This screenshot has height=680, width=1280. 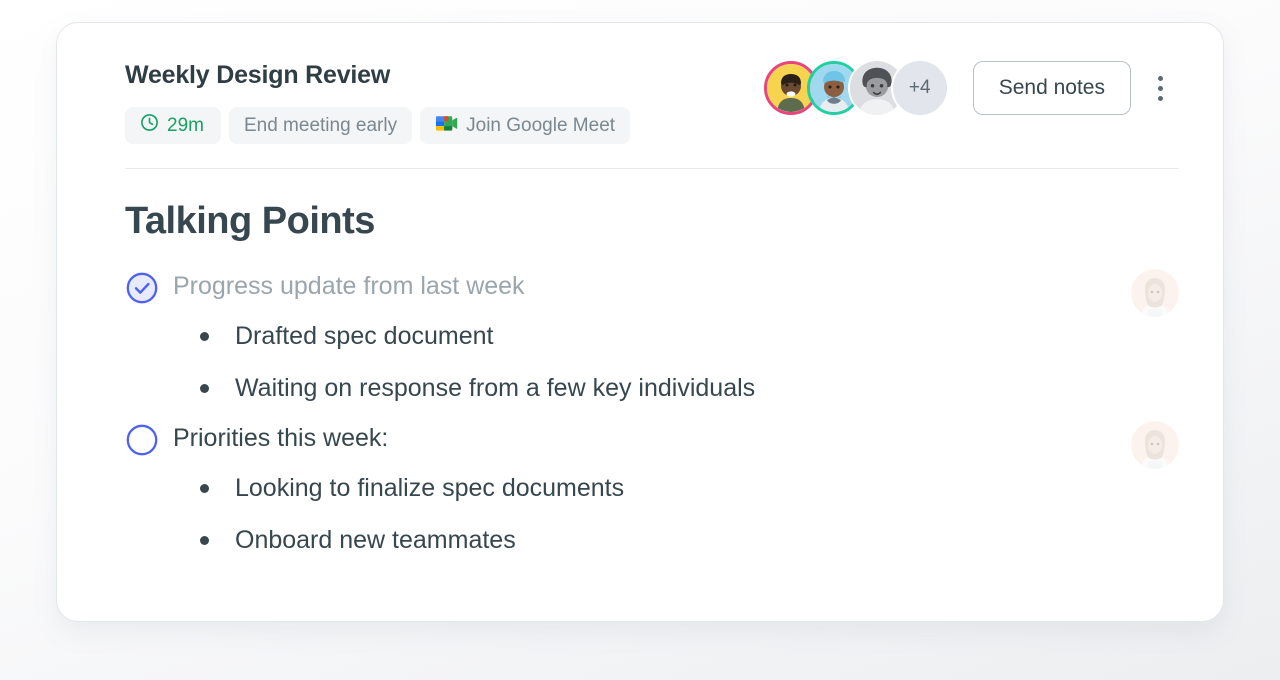 I want to click on end-meeting-early-chip: End meeting early, so click(x=320, y=125).